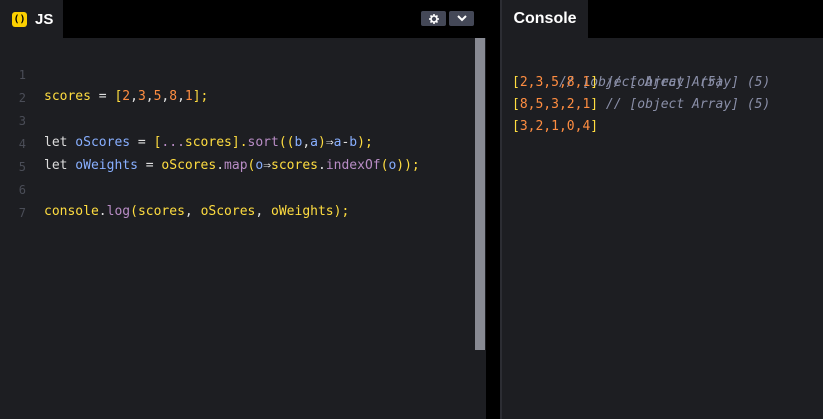  Describe the element at coordinates (667, 127) in the screenshot. I see `console-line: [3,2,1,0,4]` at that location.